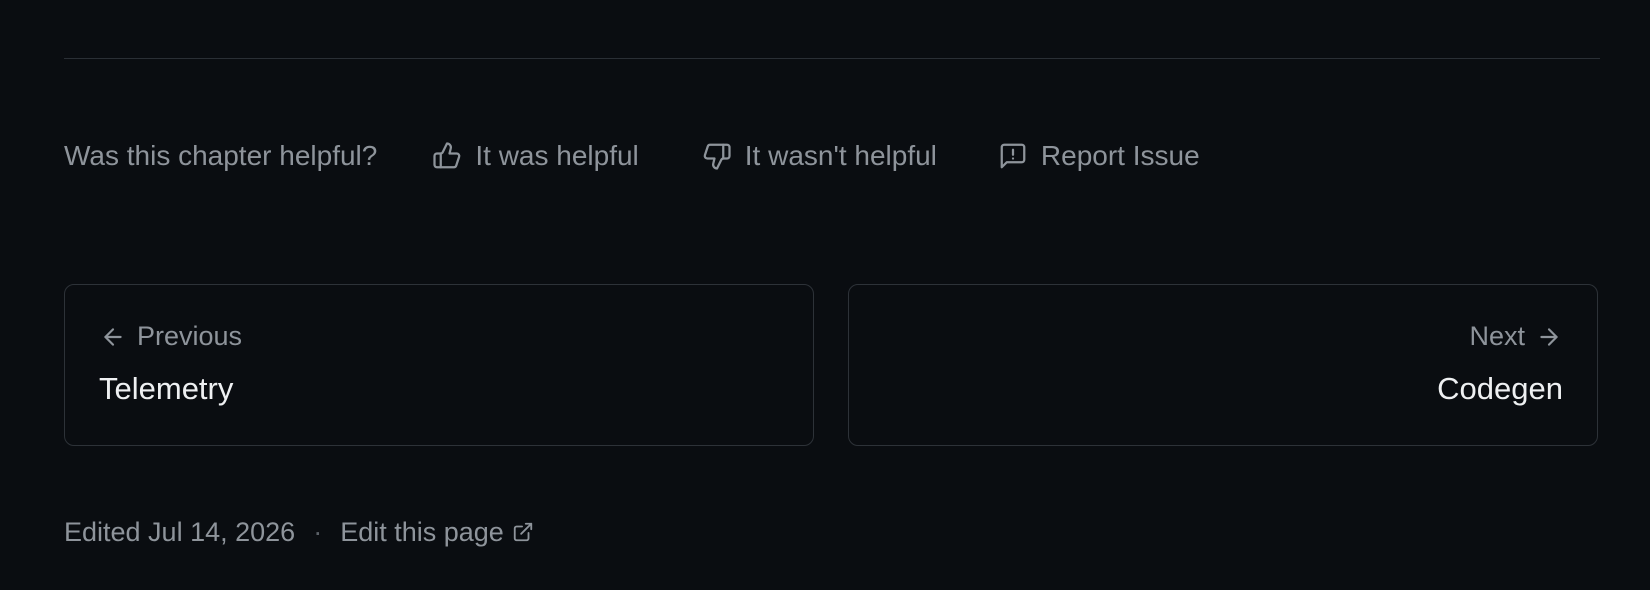 Image resolution: width=1650 pixels, height=590 pixels. I want to click on edit-page-label: Edit this page, so click(422, 531).